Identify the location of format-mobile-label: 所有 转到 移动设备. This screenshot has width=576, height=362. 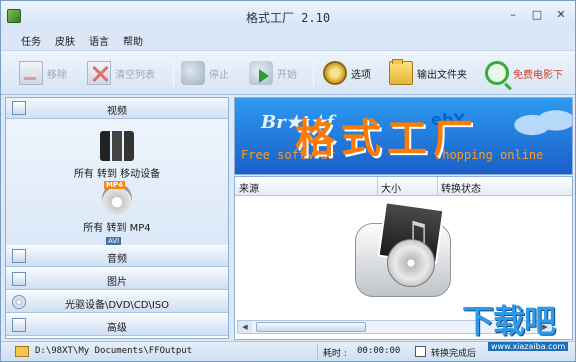
(117, 174).